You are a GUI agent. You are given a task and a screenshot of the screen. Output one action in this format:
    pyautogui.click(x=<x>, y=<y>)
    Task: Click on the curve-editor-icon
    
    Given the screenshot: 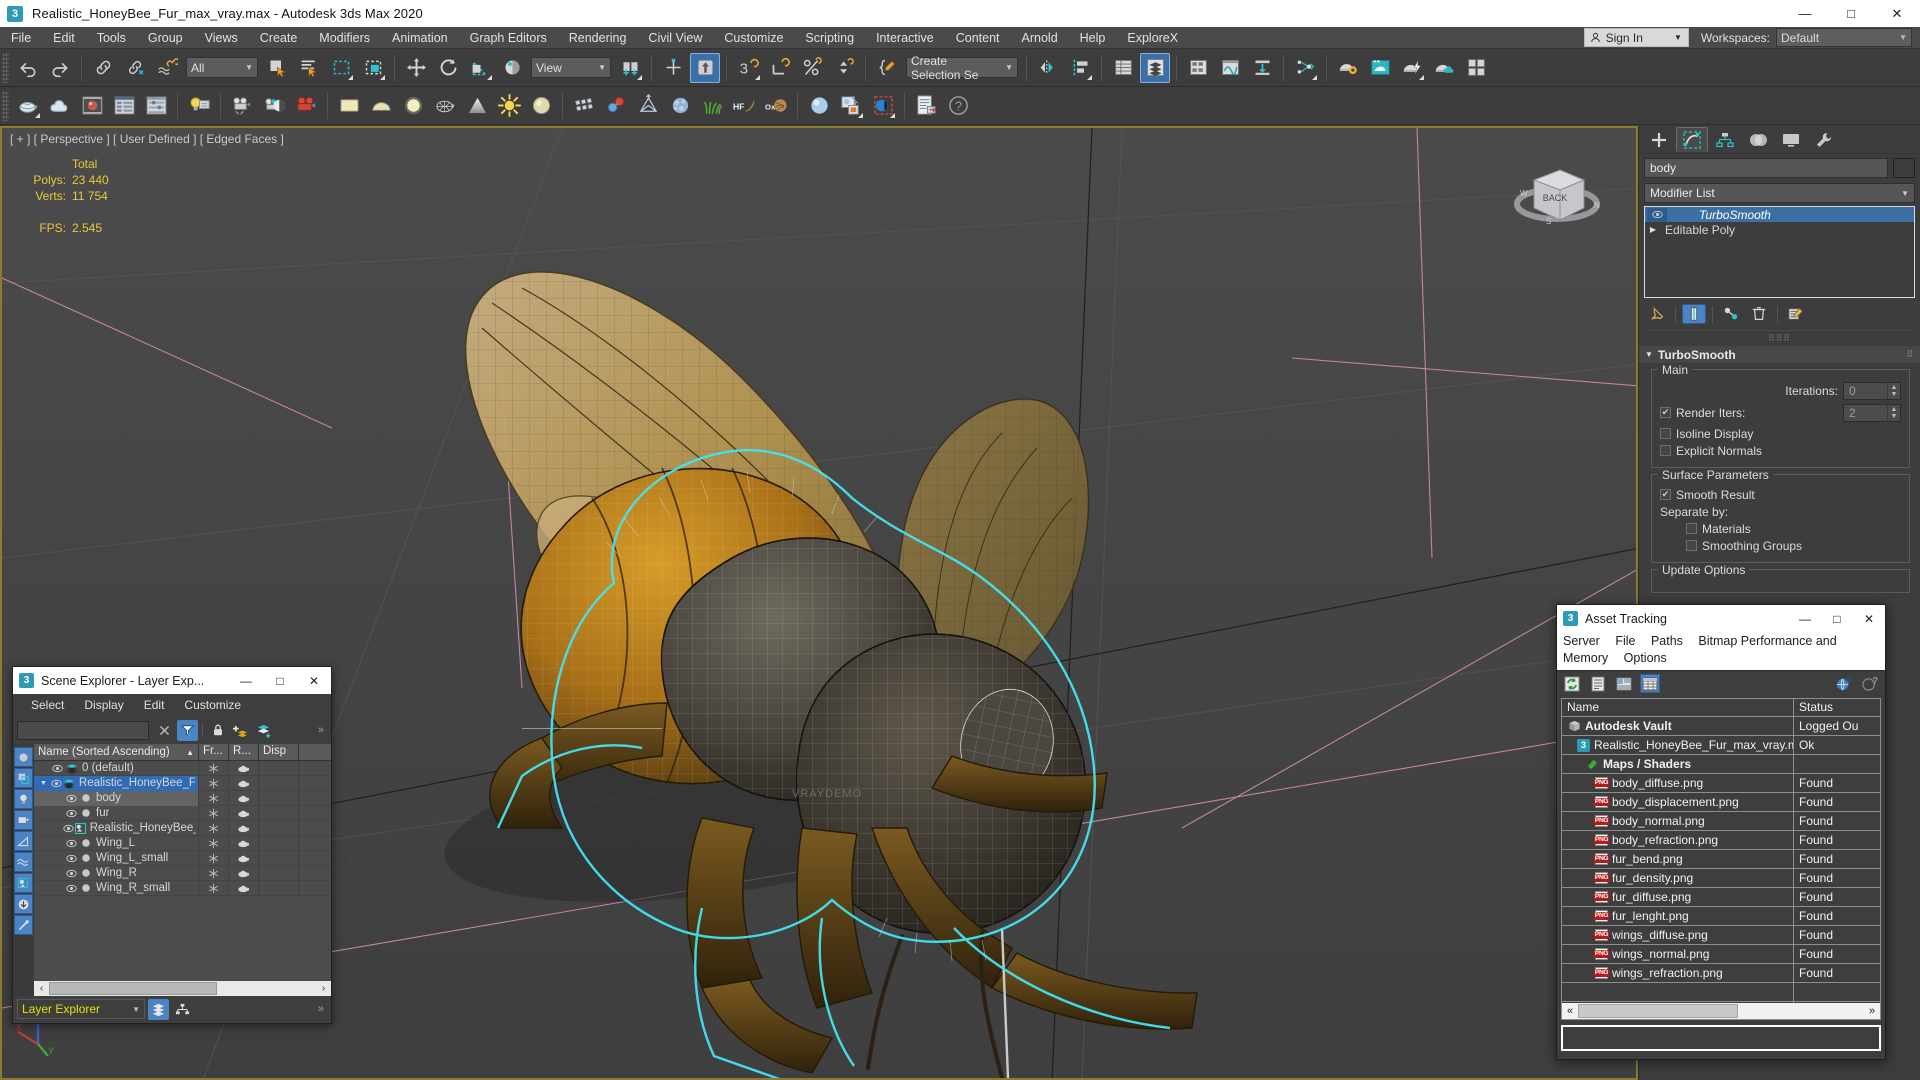 What is the action you would take?
    pyautogui.click(x=1230, y=68)
    